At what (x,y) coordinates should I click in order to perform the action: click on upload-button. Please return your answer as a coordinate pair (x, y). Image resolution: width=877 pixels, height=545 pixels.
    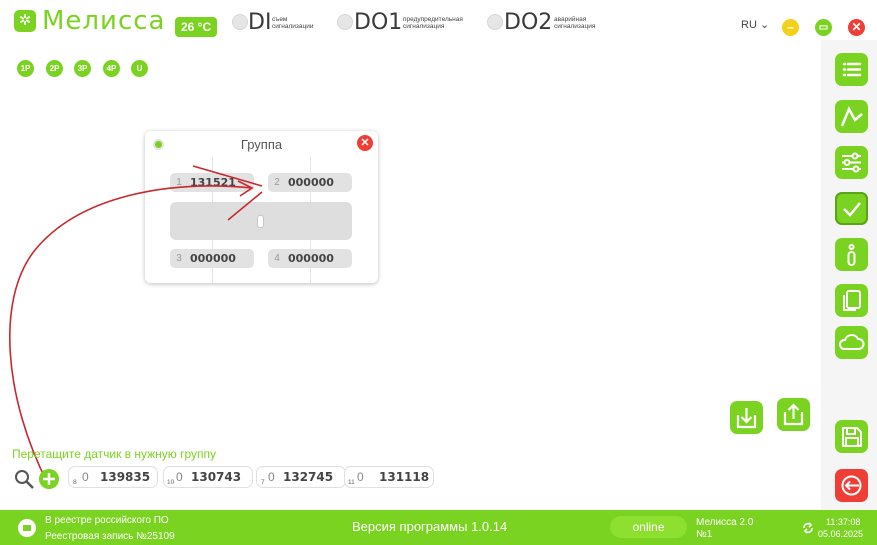
    Looking at the image, I should click on (793, 414).